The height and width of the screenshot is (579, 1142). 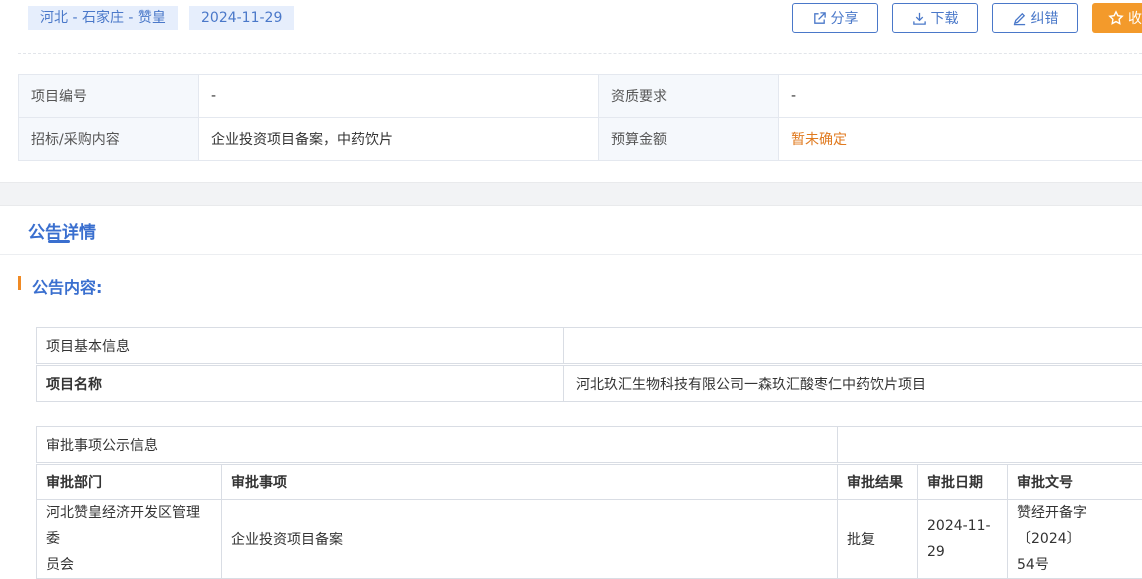 I want to click on procurement-content-label: 招标/采购内容, so click(x=109, y=139).